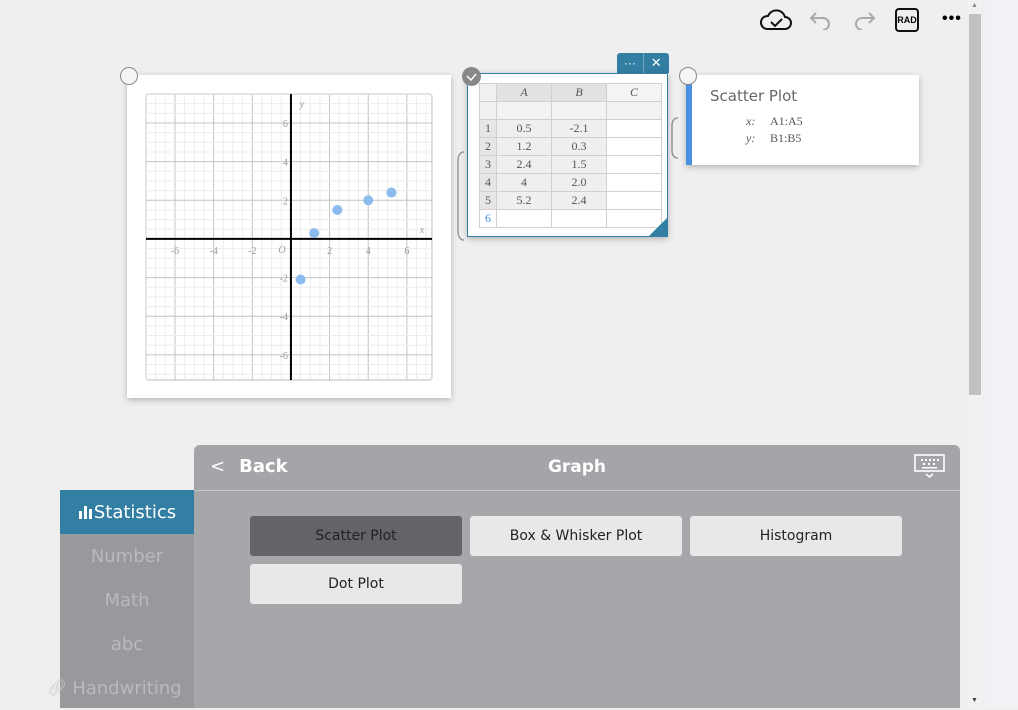  What do you see at coordinates (488, 200) in the screenshot?
I see `row-header: 5` at bounding box center [488, 200].